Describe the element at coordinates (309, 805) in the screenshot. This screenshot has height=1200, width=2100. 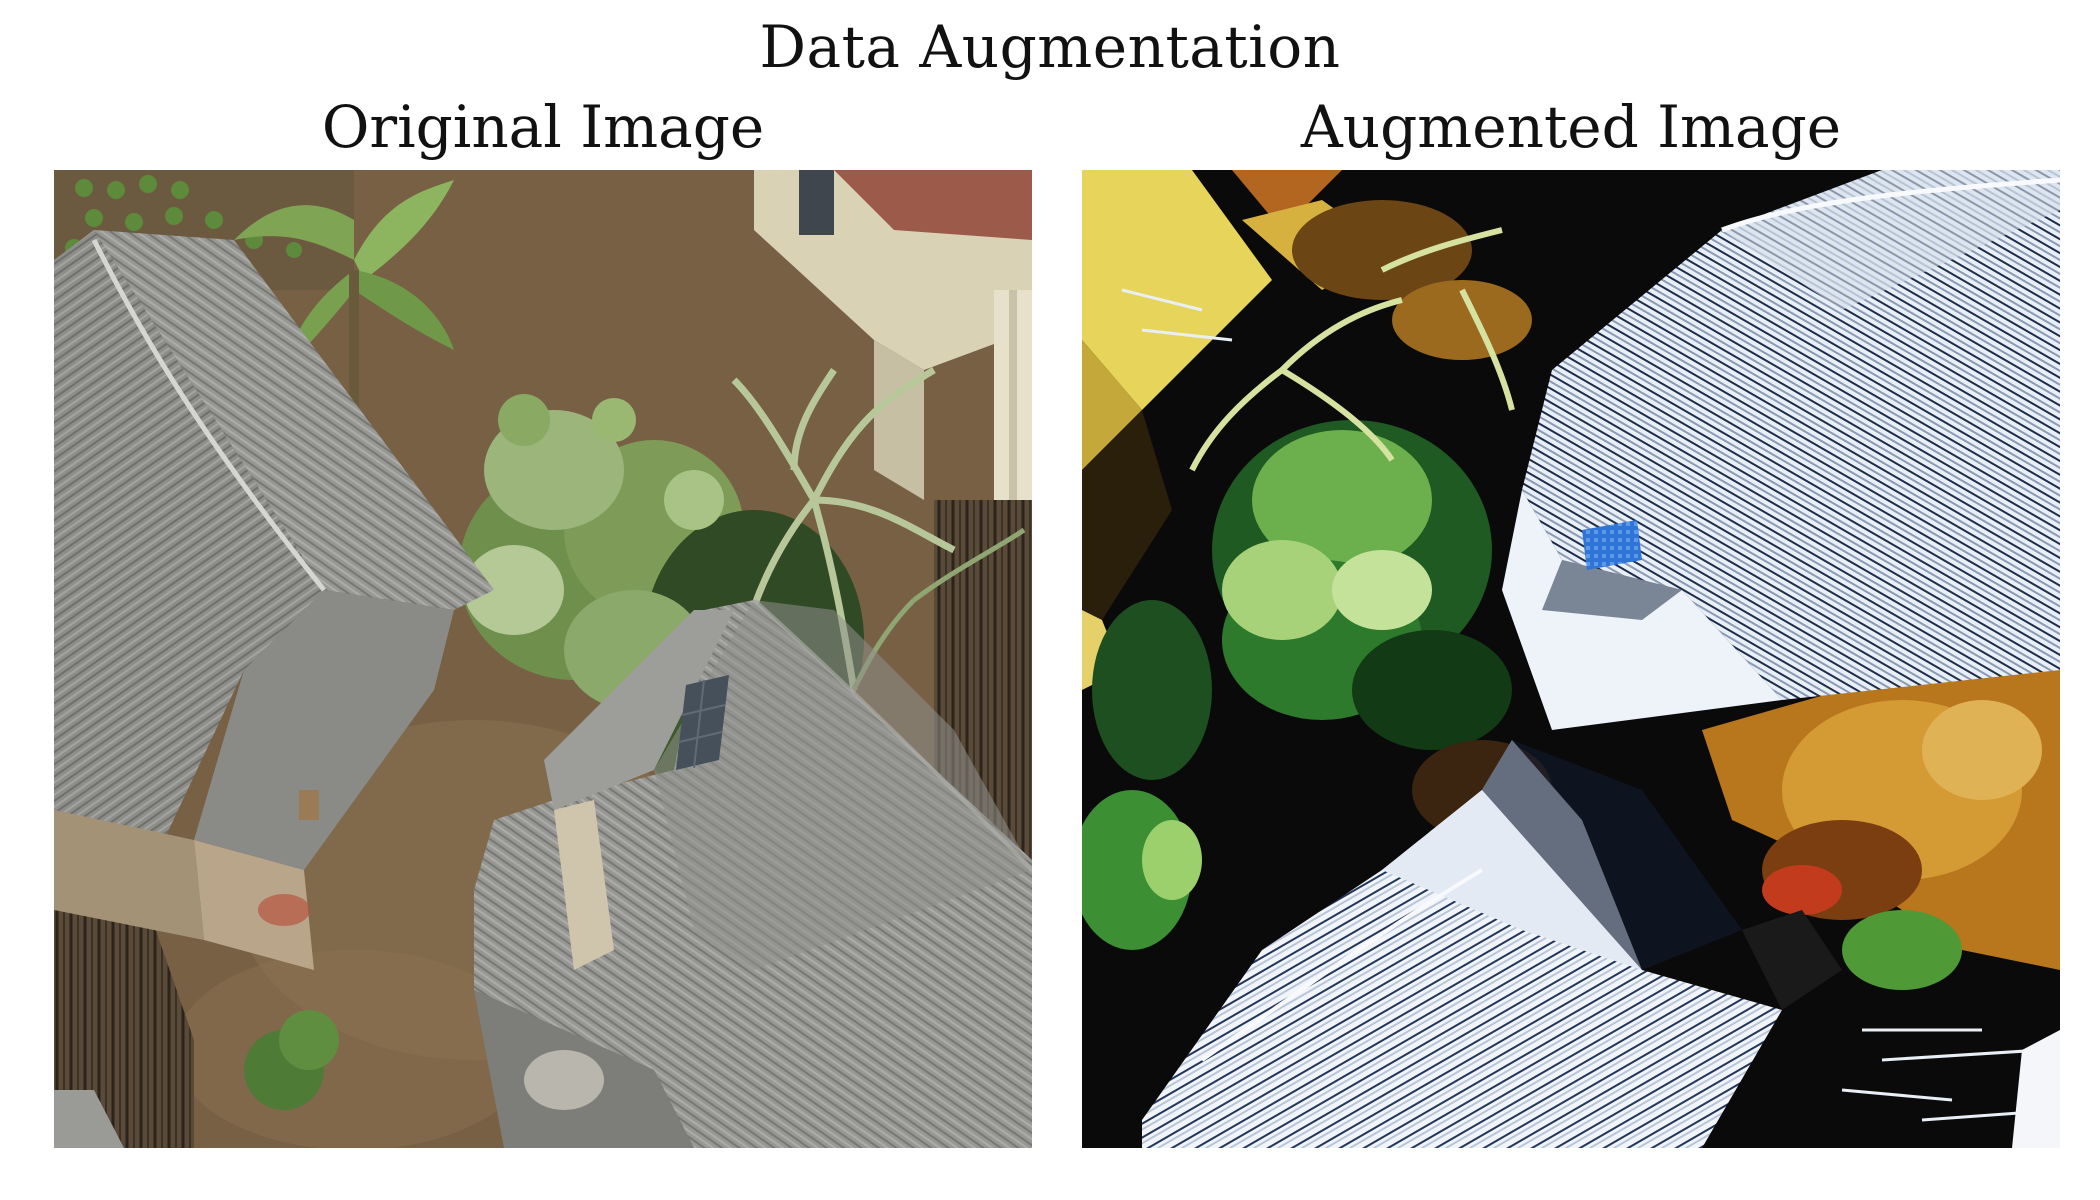
I see `small-object` at that location.